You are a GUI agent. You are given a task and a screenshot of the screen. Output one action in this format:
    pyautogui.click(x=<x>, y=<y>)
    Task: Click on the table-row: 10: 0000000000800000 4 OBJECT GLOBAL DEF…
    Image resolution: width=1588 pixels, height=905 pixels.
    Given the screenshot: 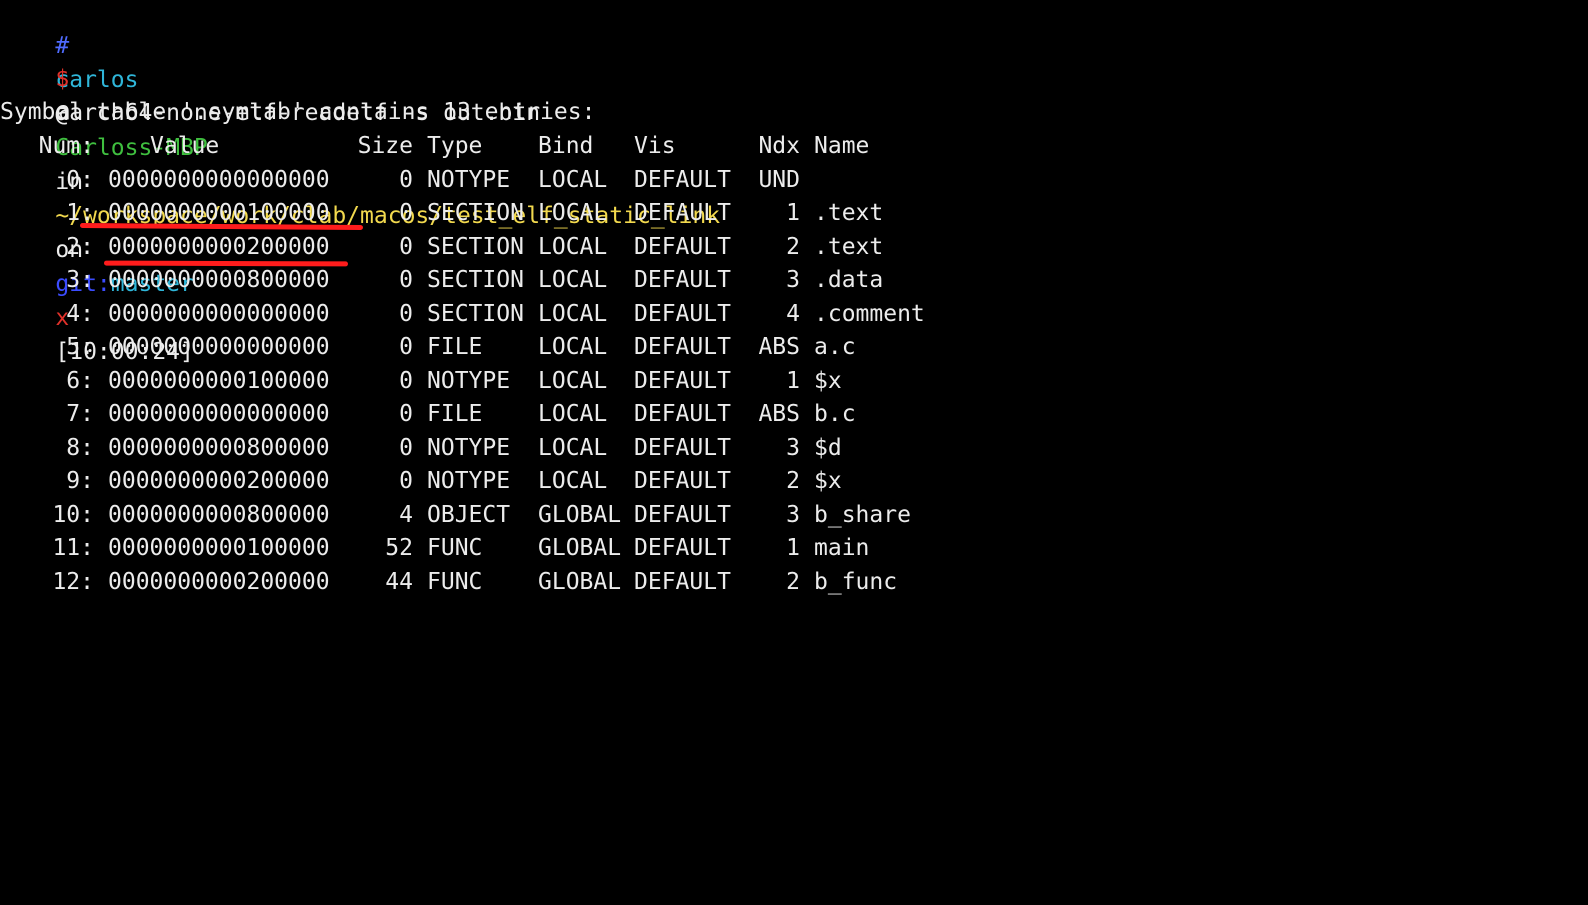 What is the action you would take?
    pyautogui.click(x=500, y=515)
    